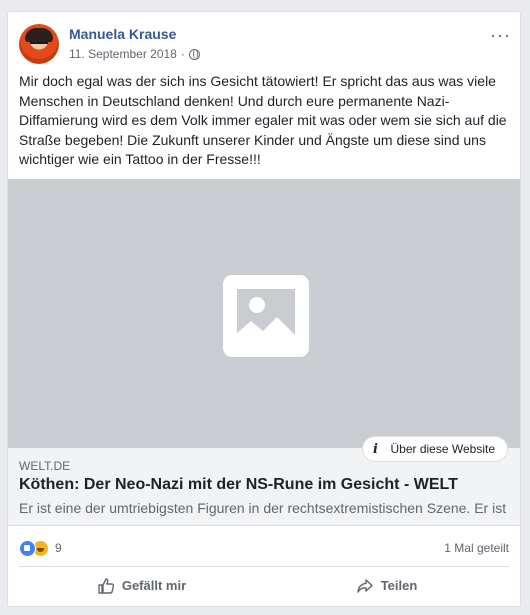  I want to click on reactions-bar: 9 1 Mal geteilt, so click(264, 549).